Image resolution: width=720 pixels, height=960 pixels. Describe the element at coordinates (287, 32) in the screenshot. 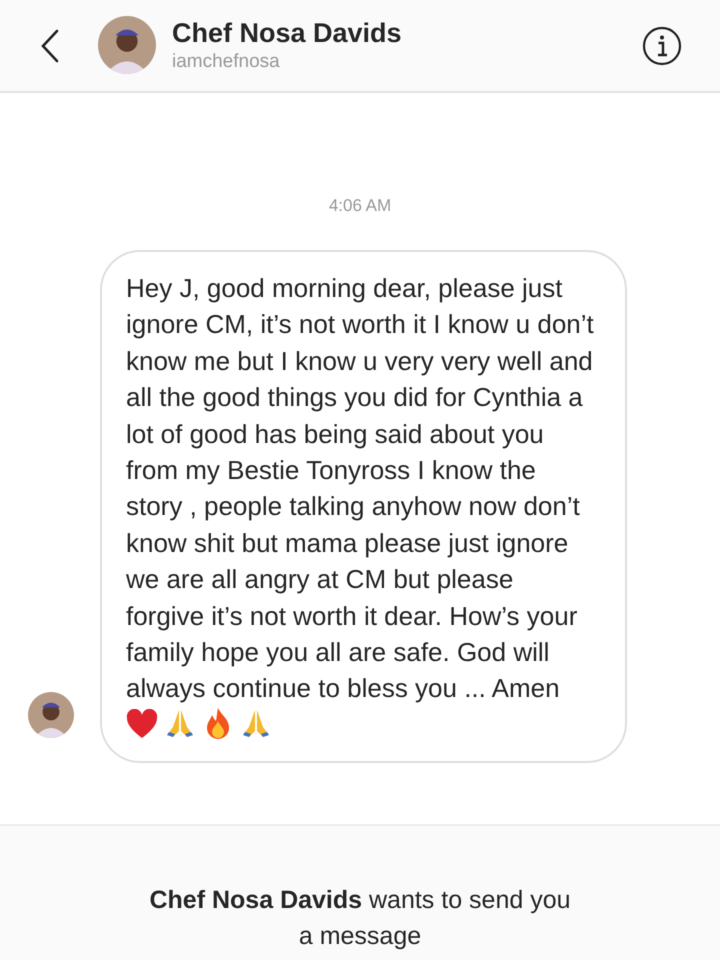

I see `contact-name: Chef Nosa Davids` at that location.